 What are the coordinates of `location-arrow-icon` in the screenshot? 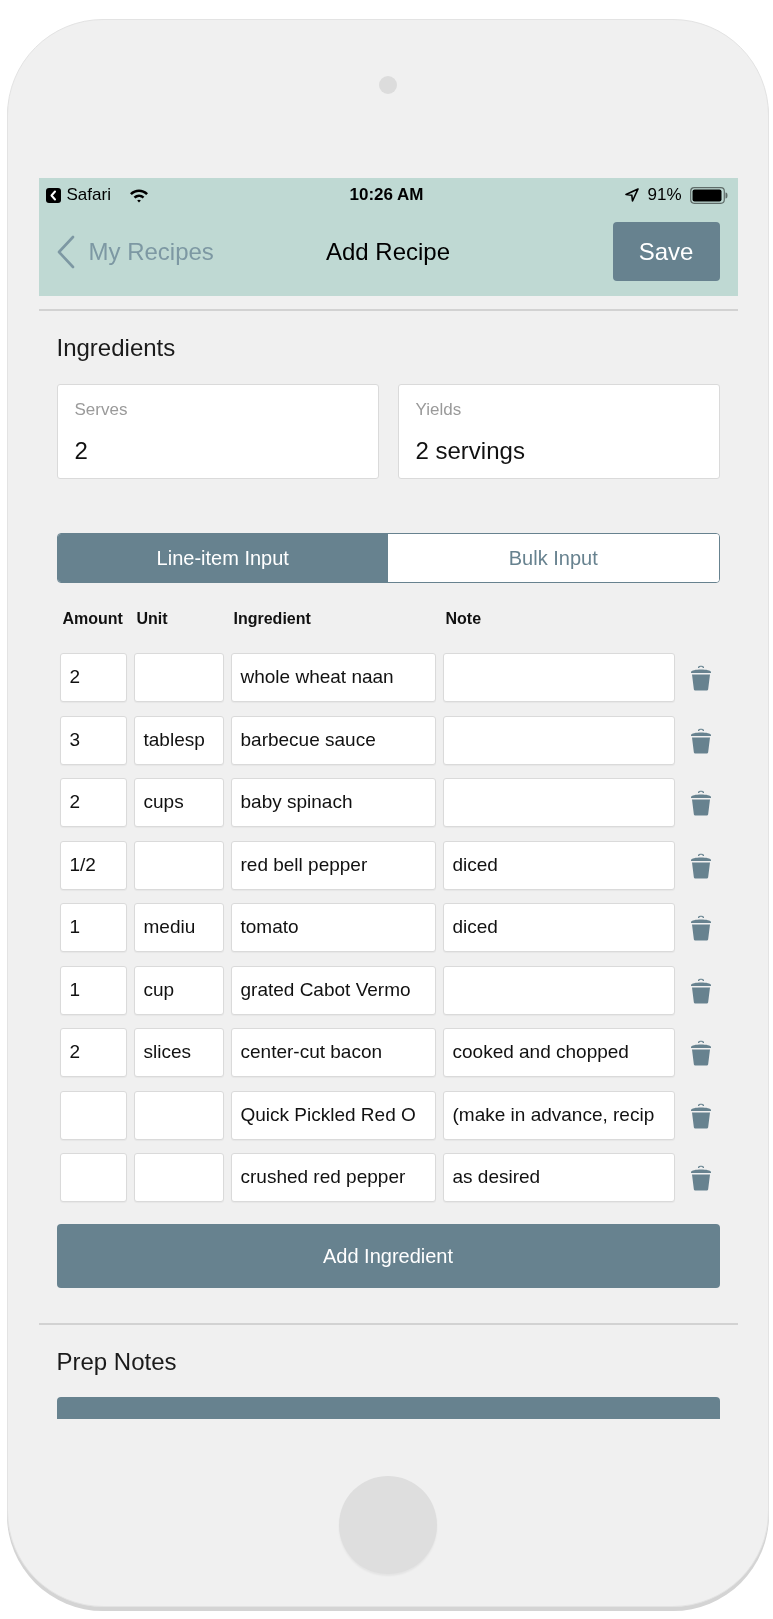 It's located at (632, 195).